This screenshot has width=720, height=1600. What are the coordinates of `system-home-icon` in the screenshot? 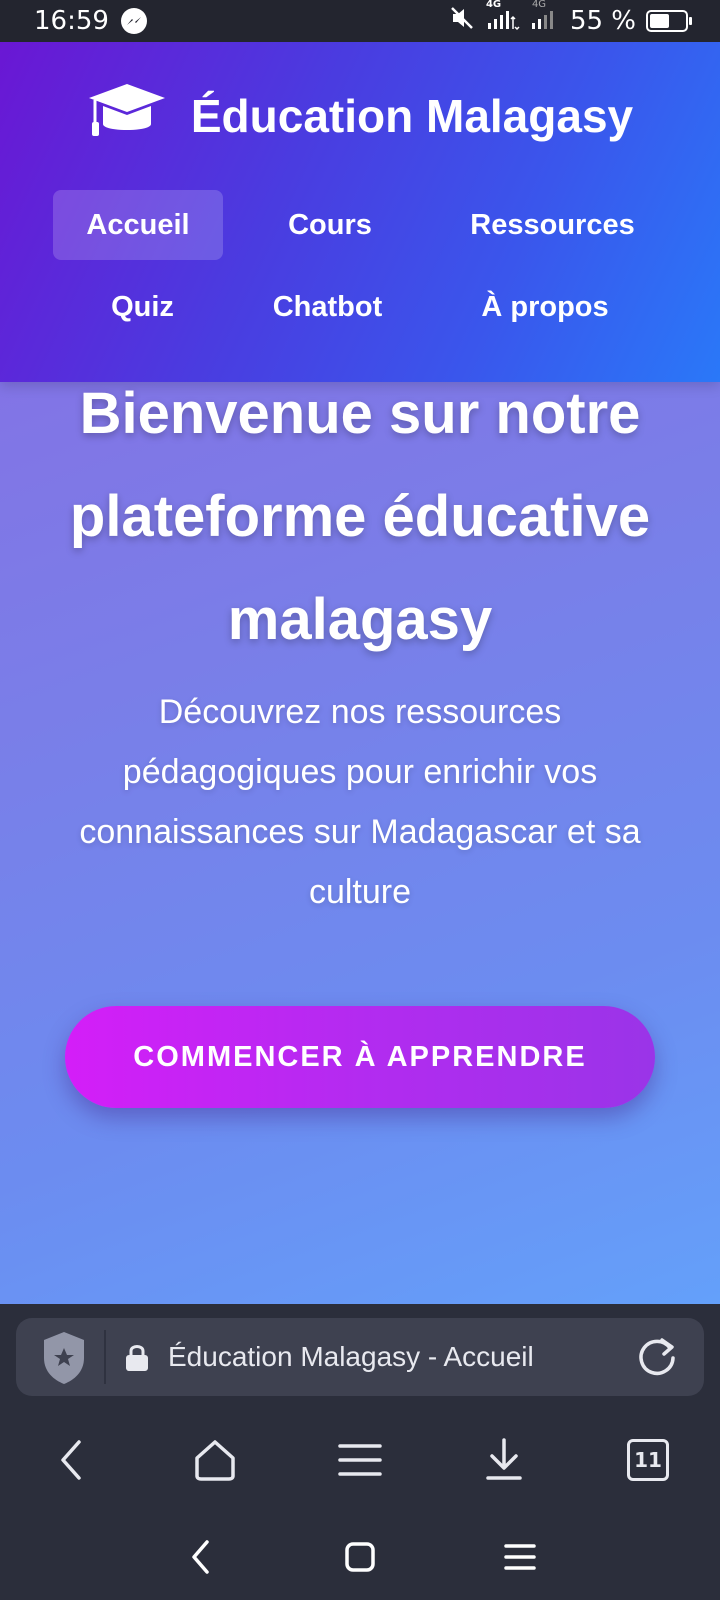 It's located at (360, 1557).